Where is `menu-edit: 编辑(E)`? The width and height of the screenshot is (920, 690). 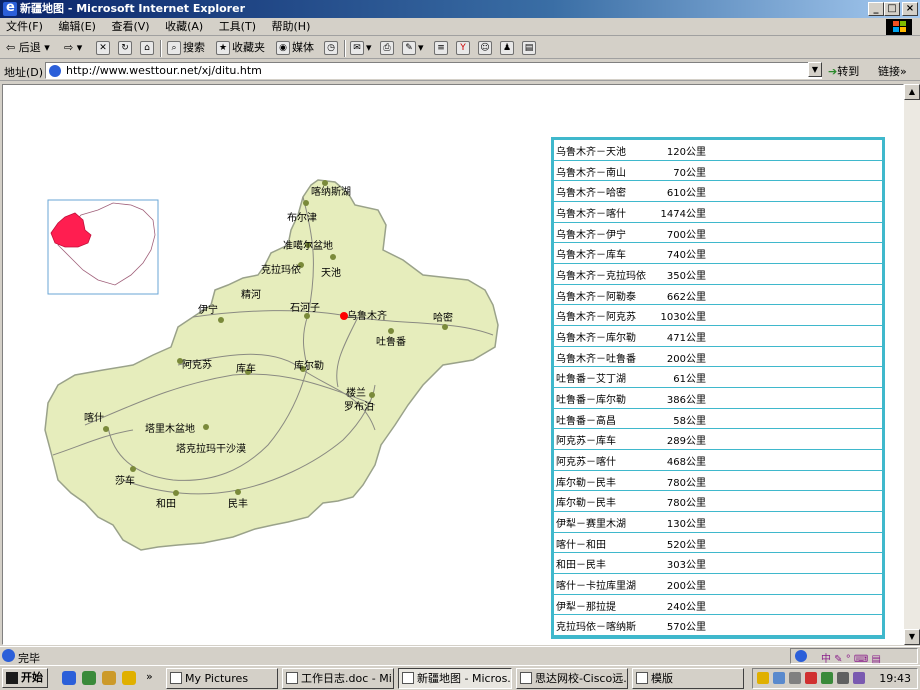 menu-edit: 编辑(E) is located at coordinates (77, 27).